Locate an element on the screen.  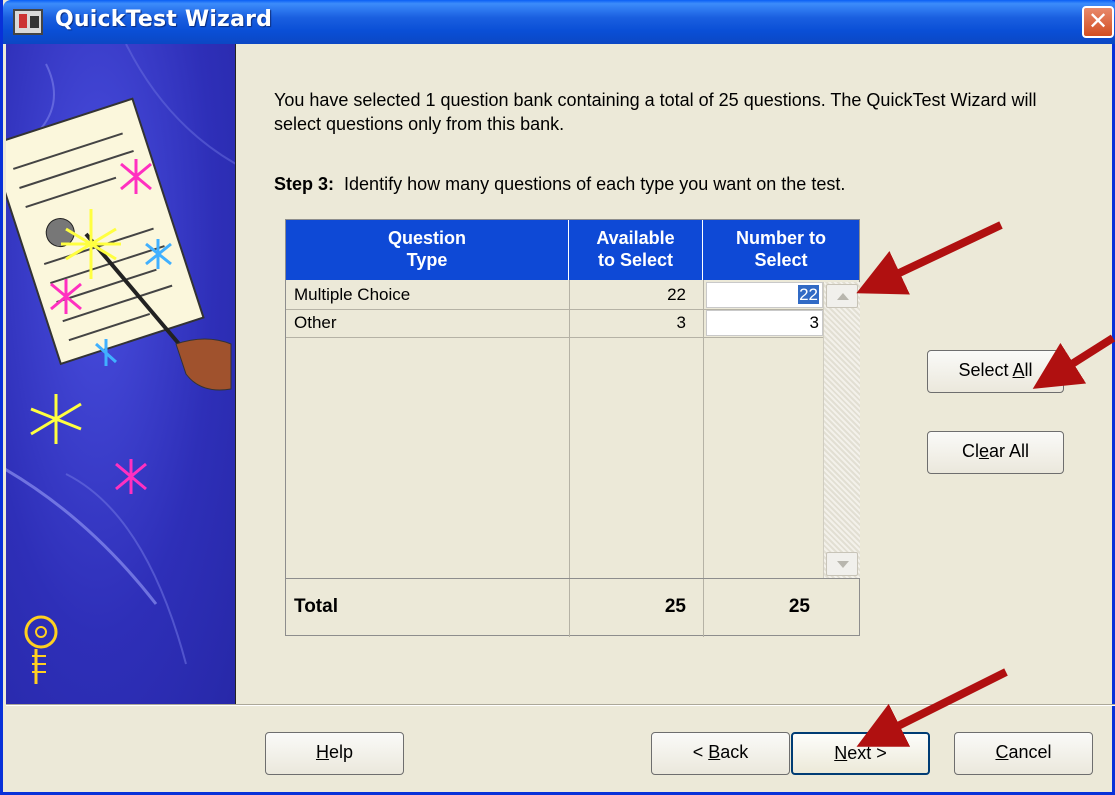
header-question-type: Question Type is located at coordinates (427, 250).